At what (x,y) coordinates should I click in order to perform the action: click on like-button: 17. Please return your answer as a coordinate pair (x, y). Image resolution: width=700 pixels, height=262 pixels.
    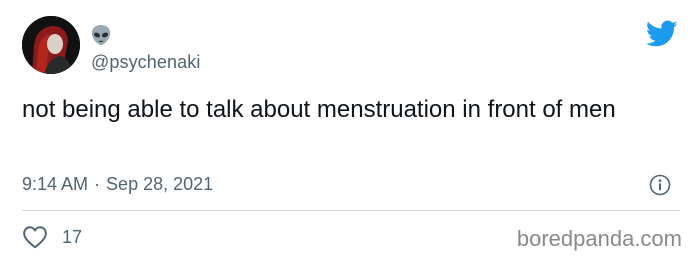
    Looking at the image, I should click on (52, 237).